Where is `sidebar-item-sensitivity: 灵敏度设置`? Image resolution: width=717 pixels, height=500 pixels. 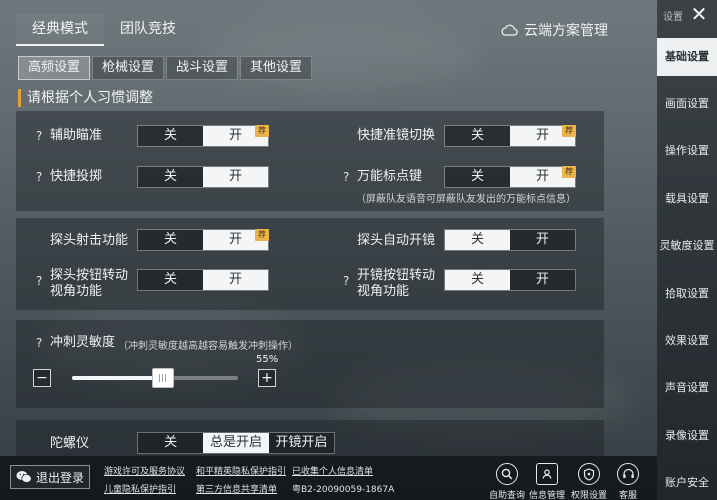
sidebar-item-sensitivity: 灵敏度设置 is located at coordinates (687, 246).